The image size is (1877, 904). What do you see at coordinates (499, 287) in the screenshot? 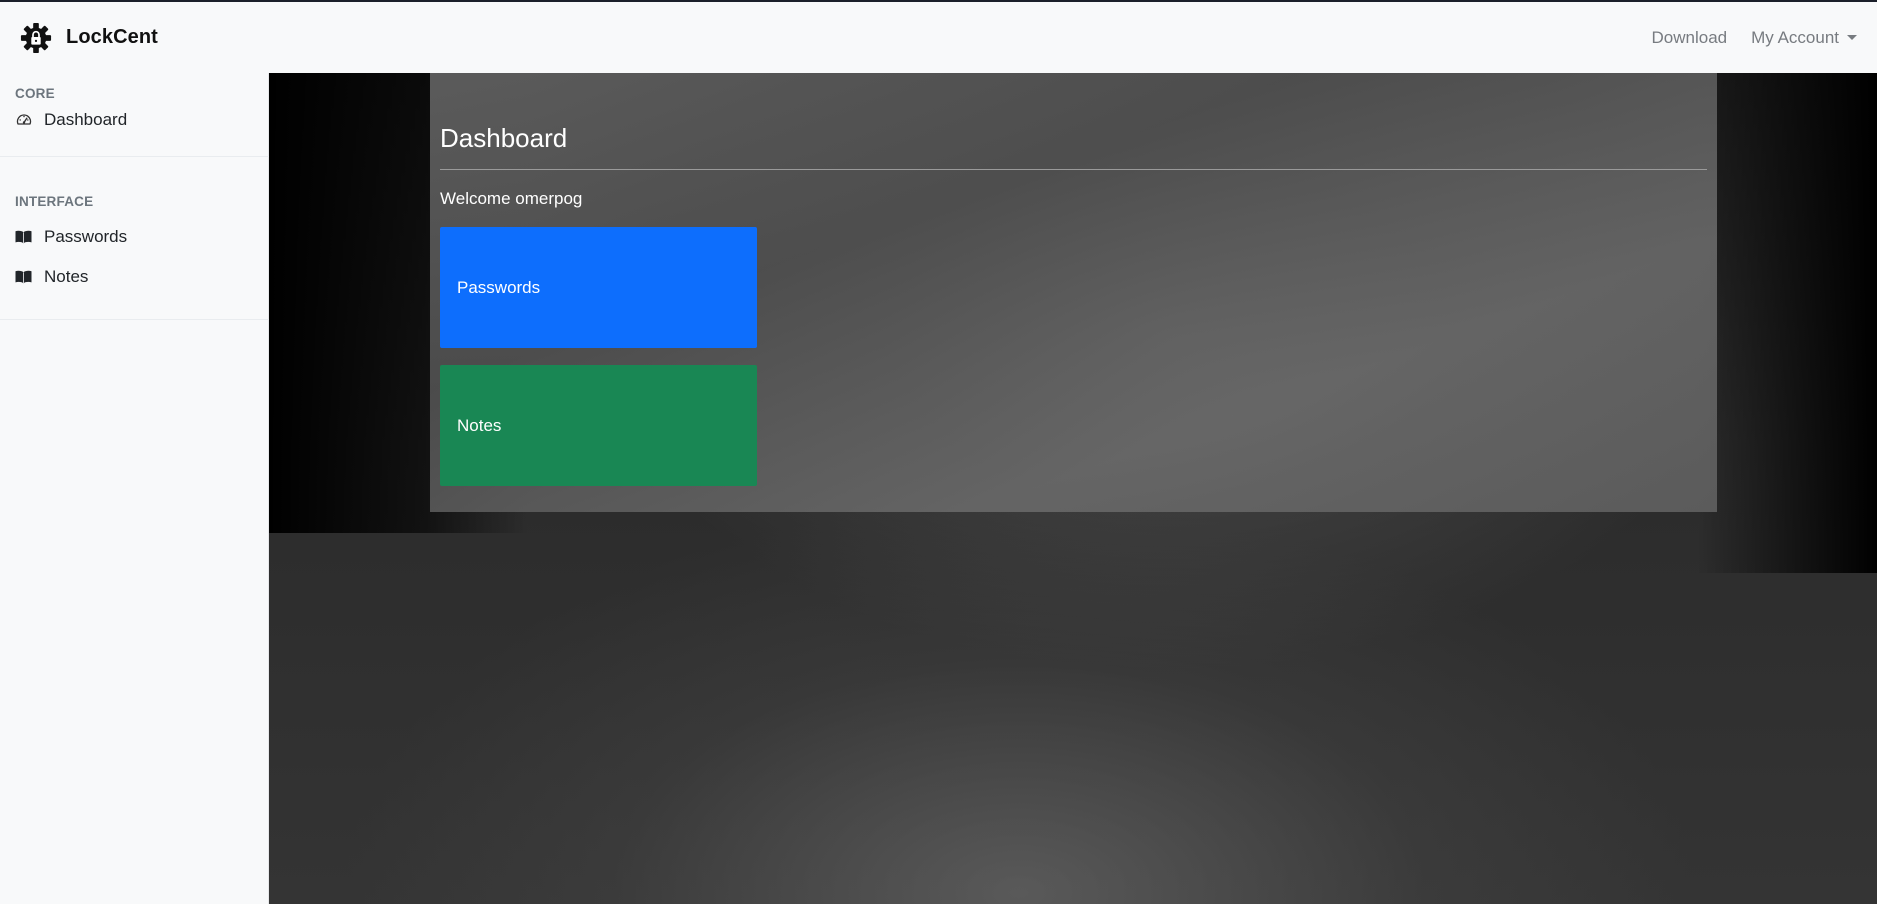
I see `passwords-card-label: Passwords` at bounding box center [499, 287].